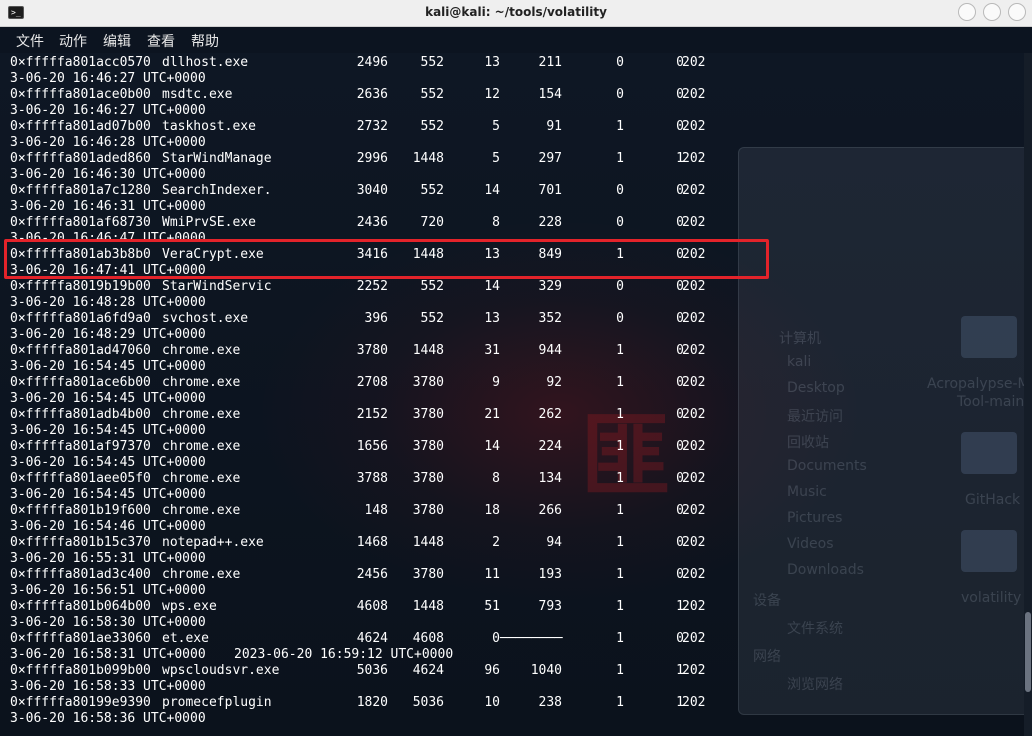 Image resolution: width=1032 pixels, height=736 pixels. What do you see at coordinates (108, 398) in the screenshot?
I see `process-start-time: 3-06-20 16:54:45 UTC+0000` at bounding box center [108, 398].